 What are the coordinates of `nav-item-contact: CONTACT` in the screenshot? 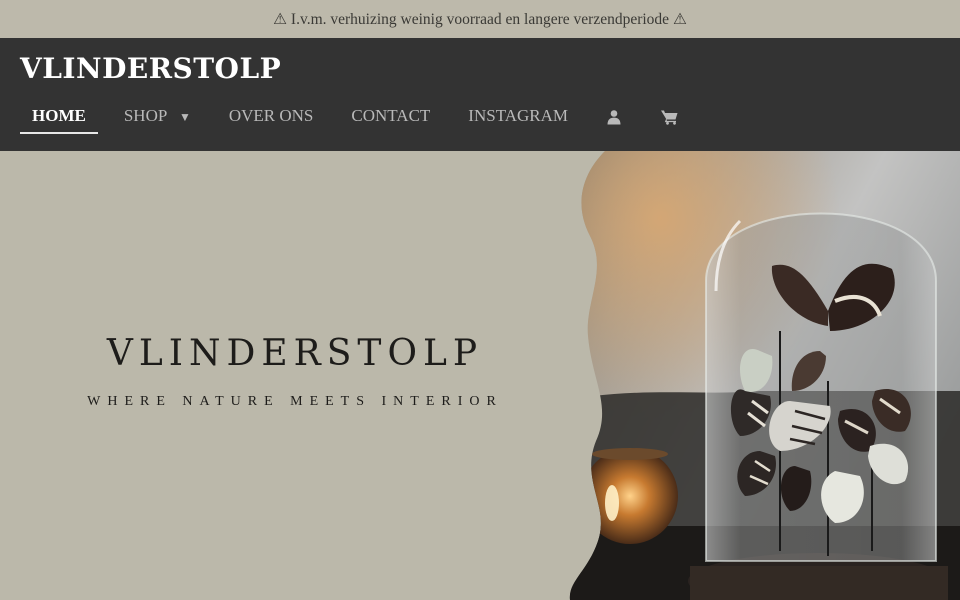 It's located at (390, 118).